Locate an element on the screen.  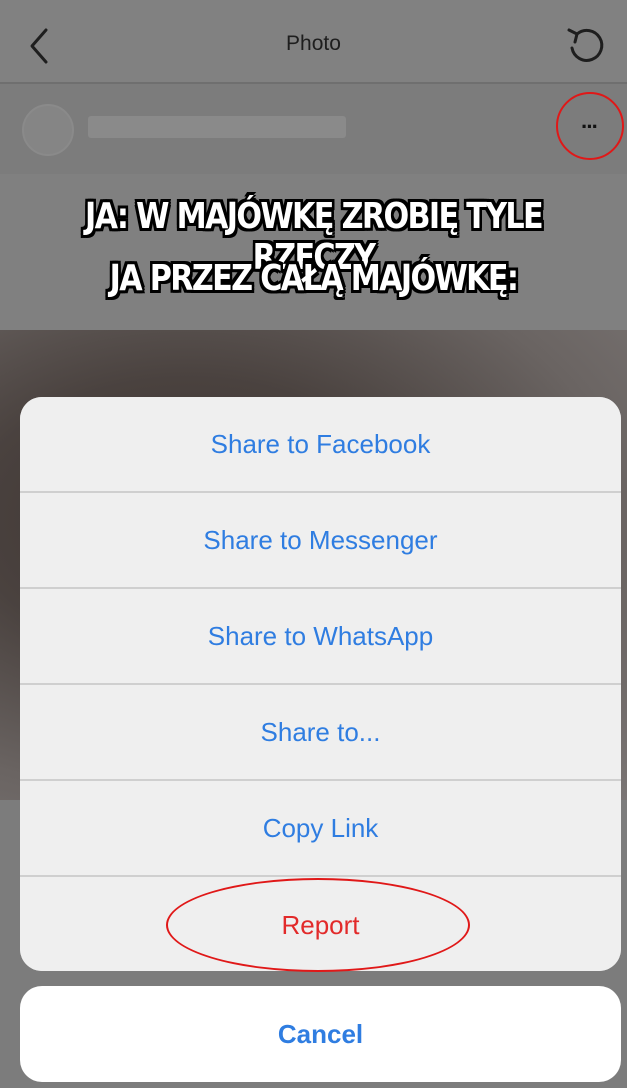
username is located at coordinates (217, 127).